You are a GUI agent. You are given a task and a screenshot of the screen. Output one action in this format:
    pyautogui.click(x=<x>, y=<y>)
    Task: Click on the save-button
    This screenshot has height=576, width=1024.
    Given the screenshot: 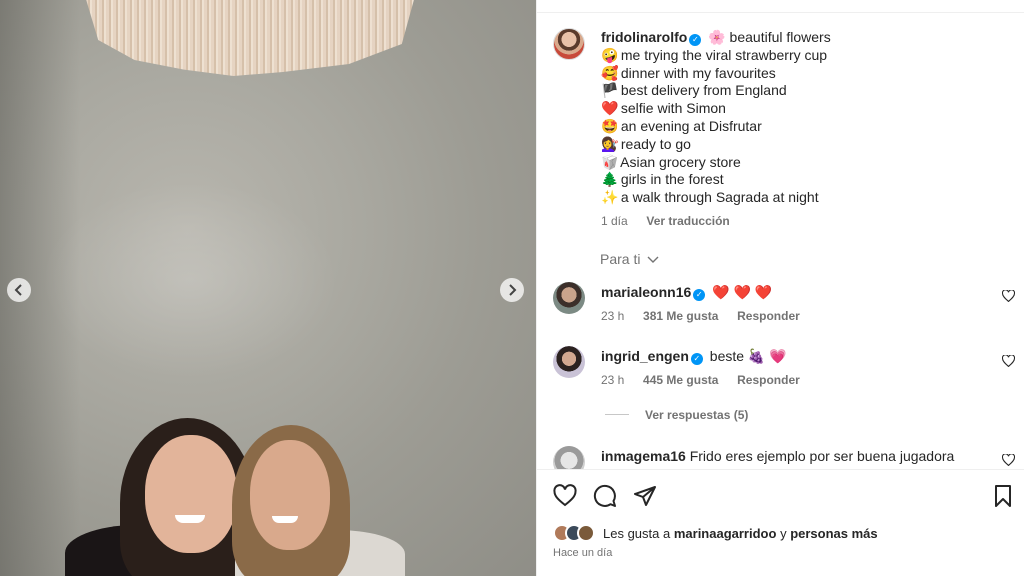 What is the action you would take?
    pyautogui.click(x=1003, y=496)
    